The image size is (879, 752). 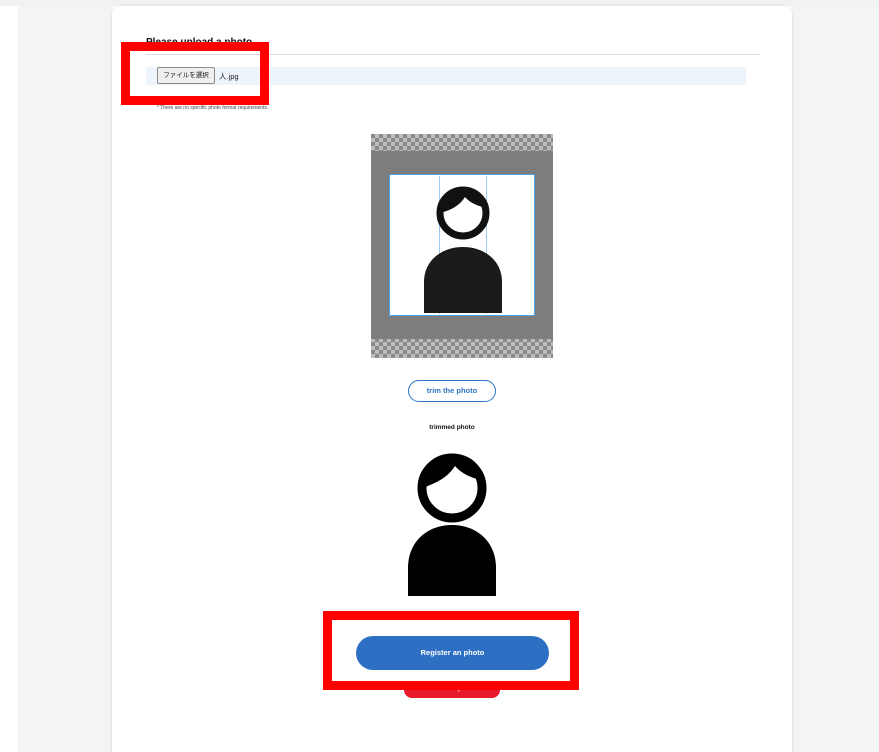 I want to click on choose-file-button: ファイルを選択, so click(x=186, y=75).